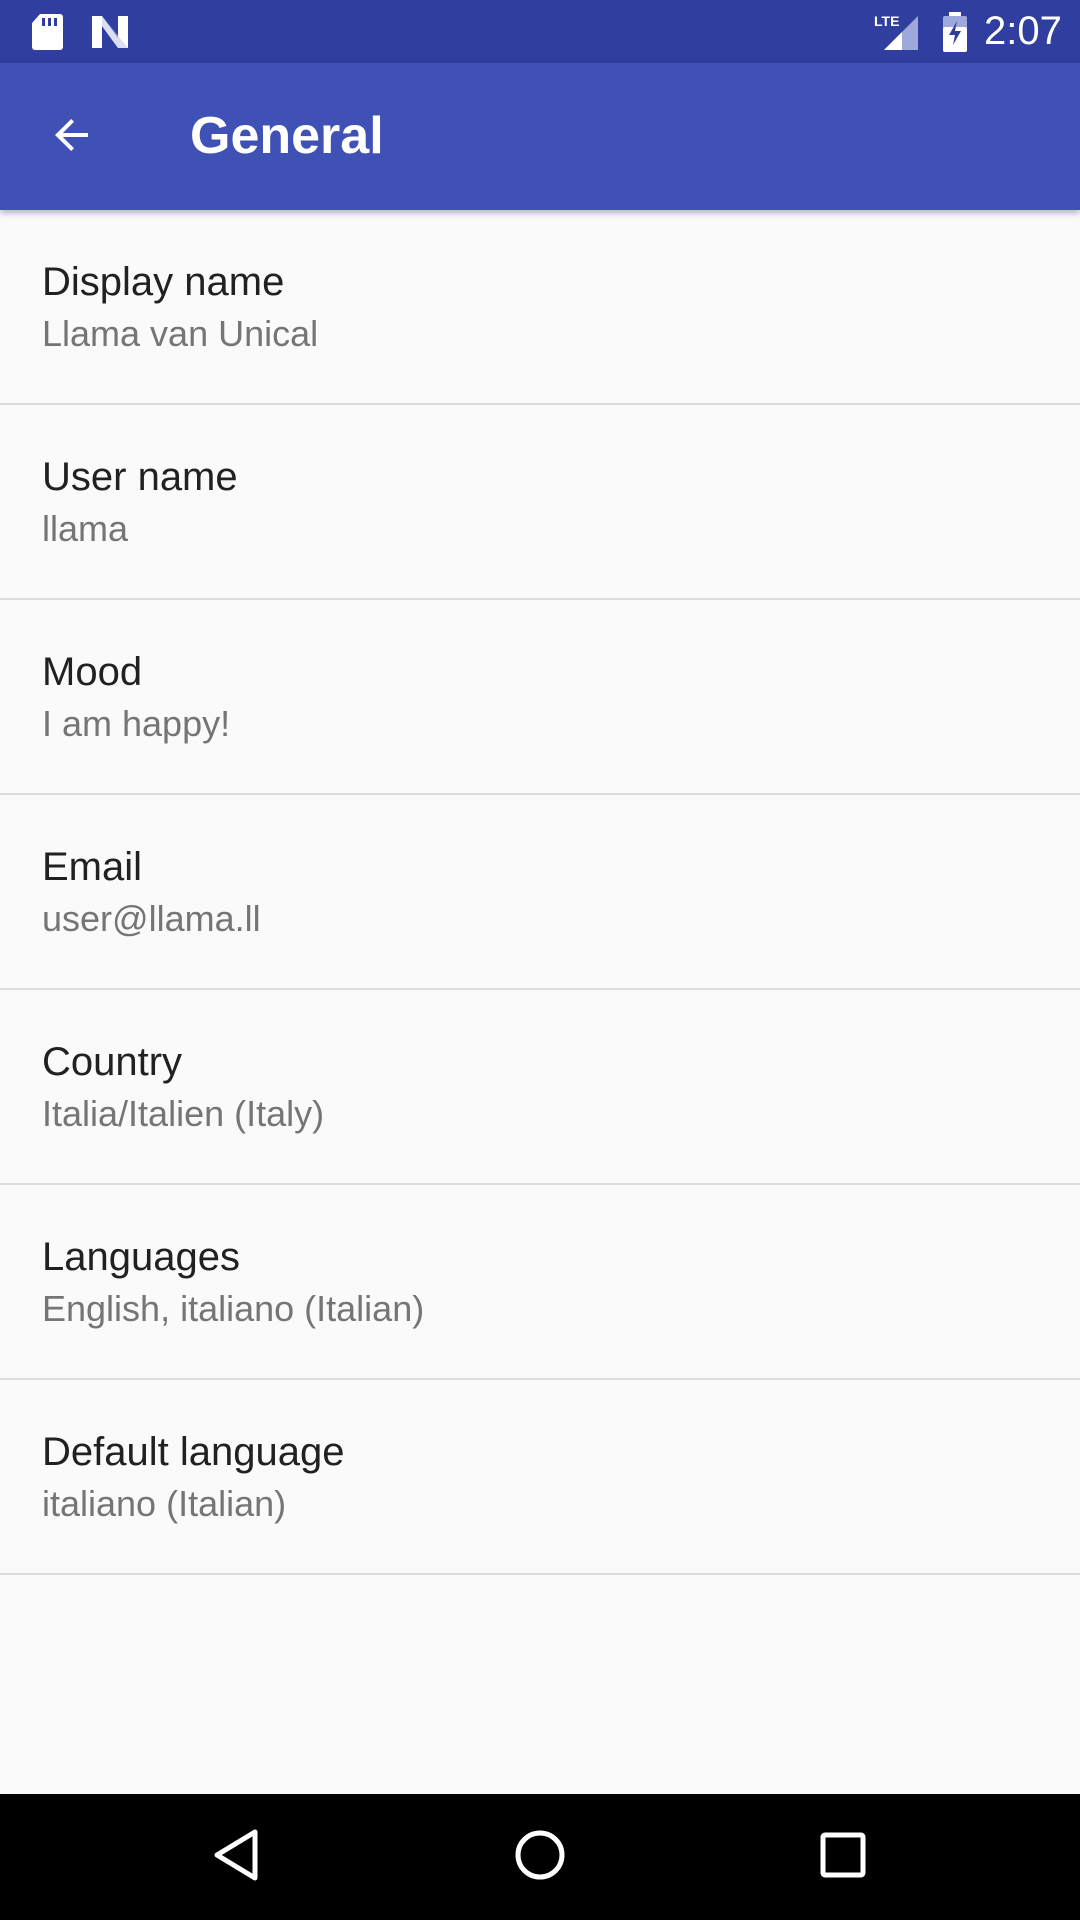  What do you see at coordinates (110, 31) in the screenshot?
I see `n-notification-icon` at bounding box center [110, 31].